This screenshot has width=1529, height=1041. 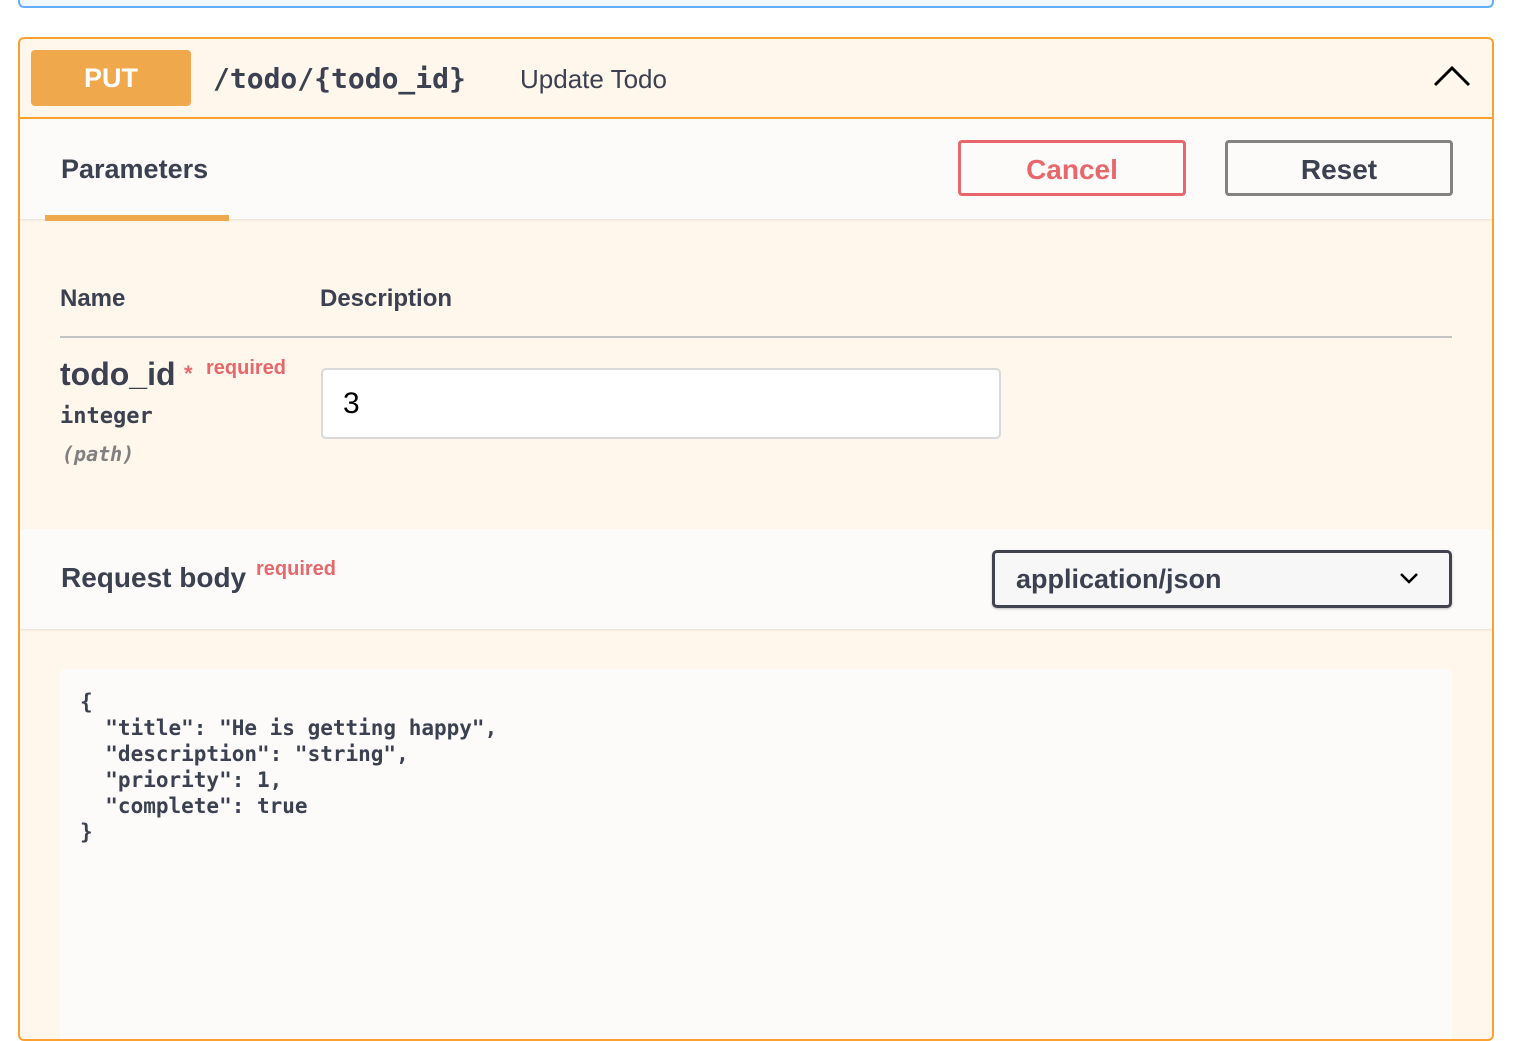 I want to click on request-body-header: Request body required application/json, so click(x=756, y=579).